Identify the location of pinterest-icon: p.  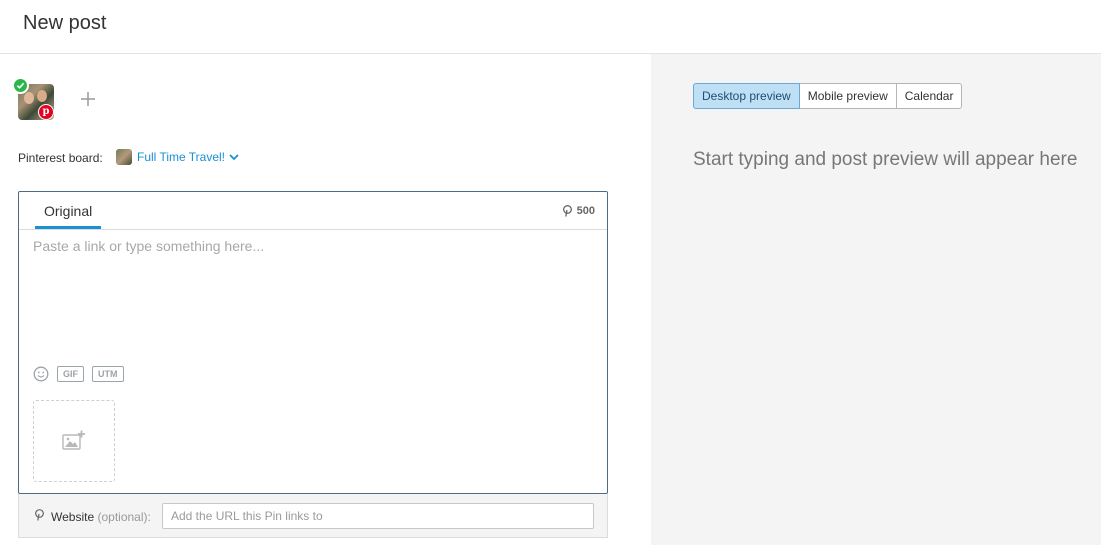
(46, 112).